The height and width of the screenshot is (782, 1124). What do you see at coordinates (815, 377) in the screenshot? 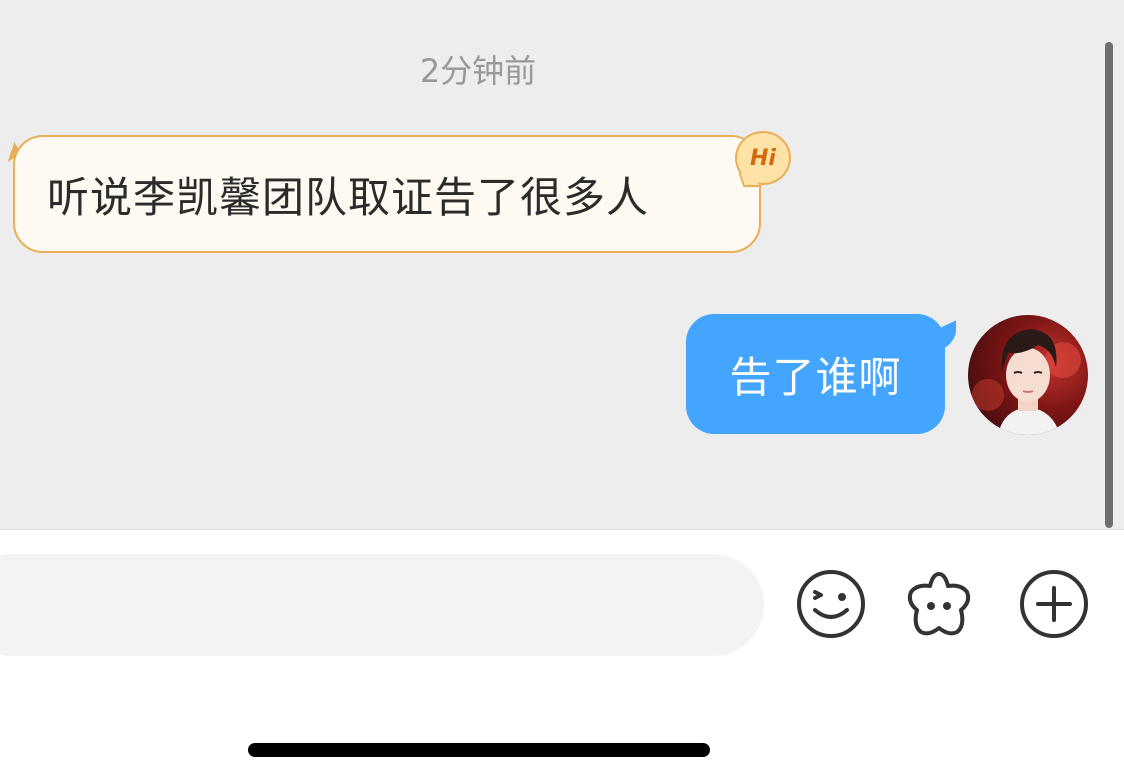
I see `outgoing-message-text: 告了谁啊` at bounding box center [815, 377].